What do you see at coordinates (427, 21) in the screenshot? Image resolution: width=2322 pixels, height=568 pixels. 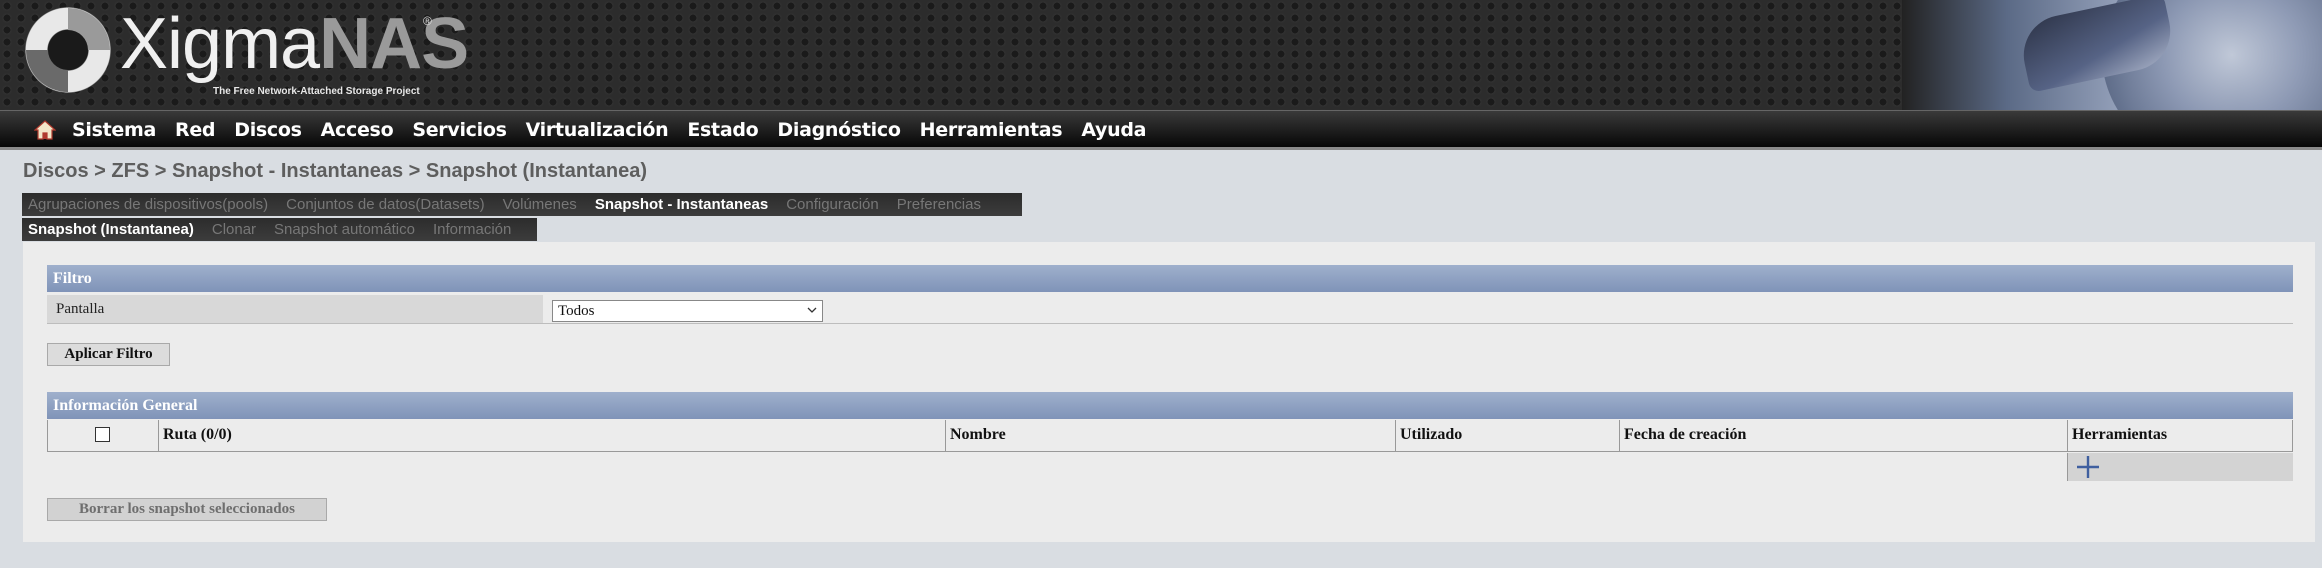 I see `registered-mark: ®` at bounding box center [427, 21].